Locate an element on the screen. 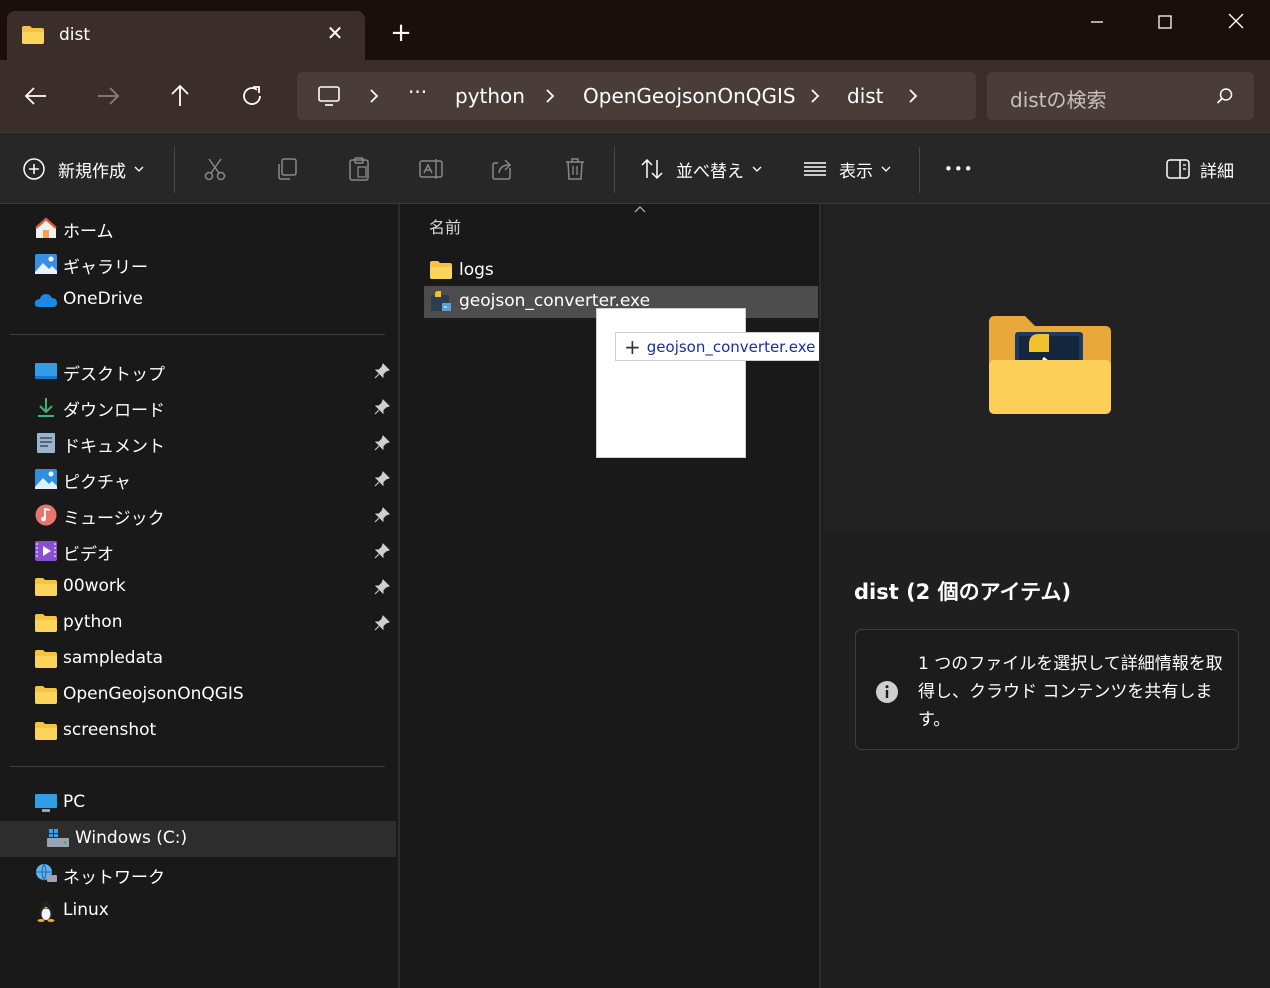  up-button is located at coordinates (180, 96).